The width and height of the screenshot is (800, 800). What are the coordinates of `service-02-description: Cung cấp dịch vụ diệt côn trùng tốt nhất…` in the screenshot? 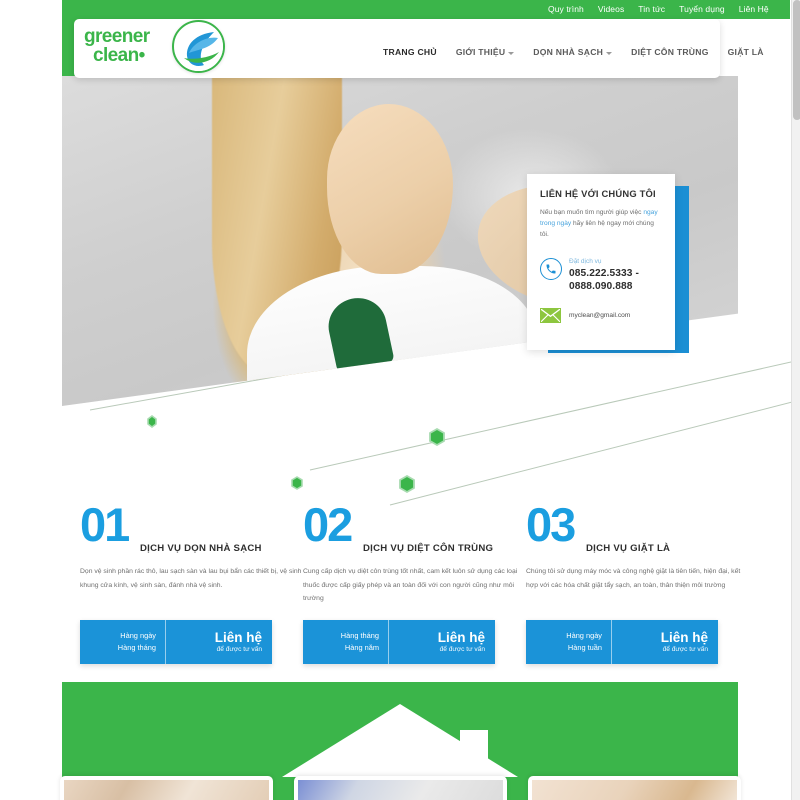 It's located at (410, 585).